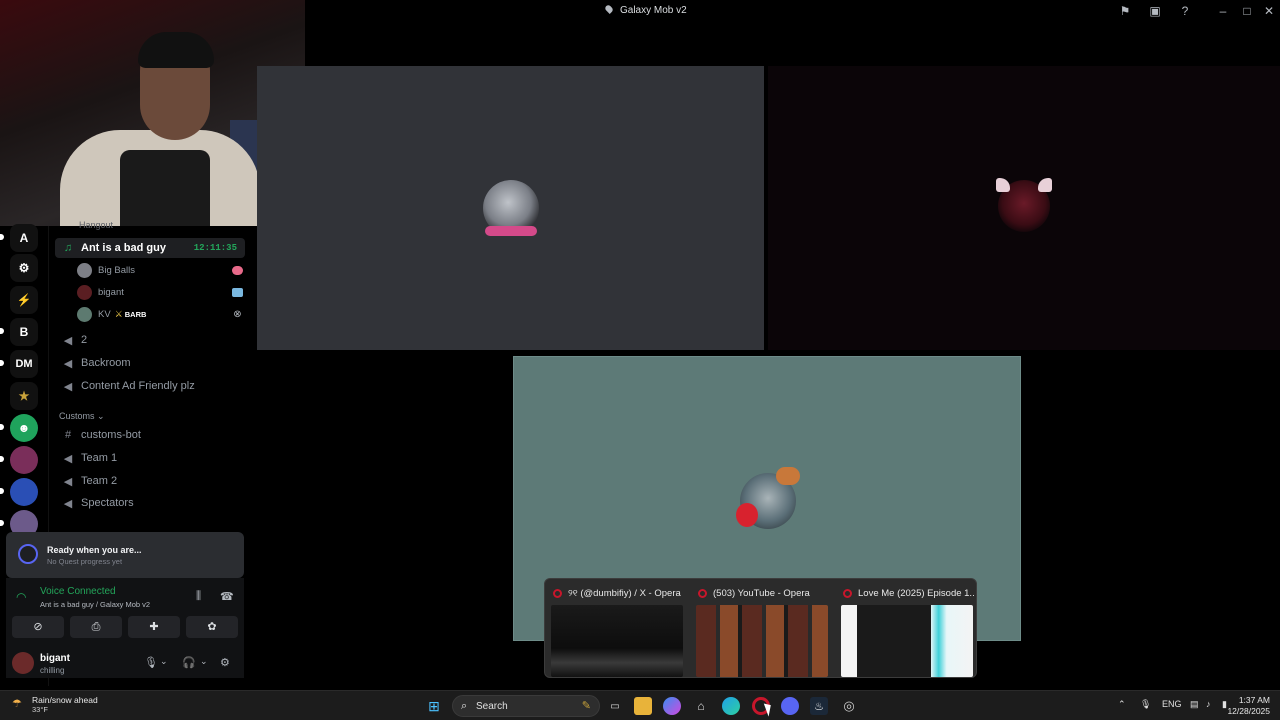 The width and height of the screenshot is (1280, 720). What do you see at coordinates (747, 515) in the screenshot?
I see `balloon-decoration` at bounding box center [747, 515].